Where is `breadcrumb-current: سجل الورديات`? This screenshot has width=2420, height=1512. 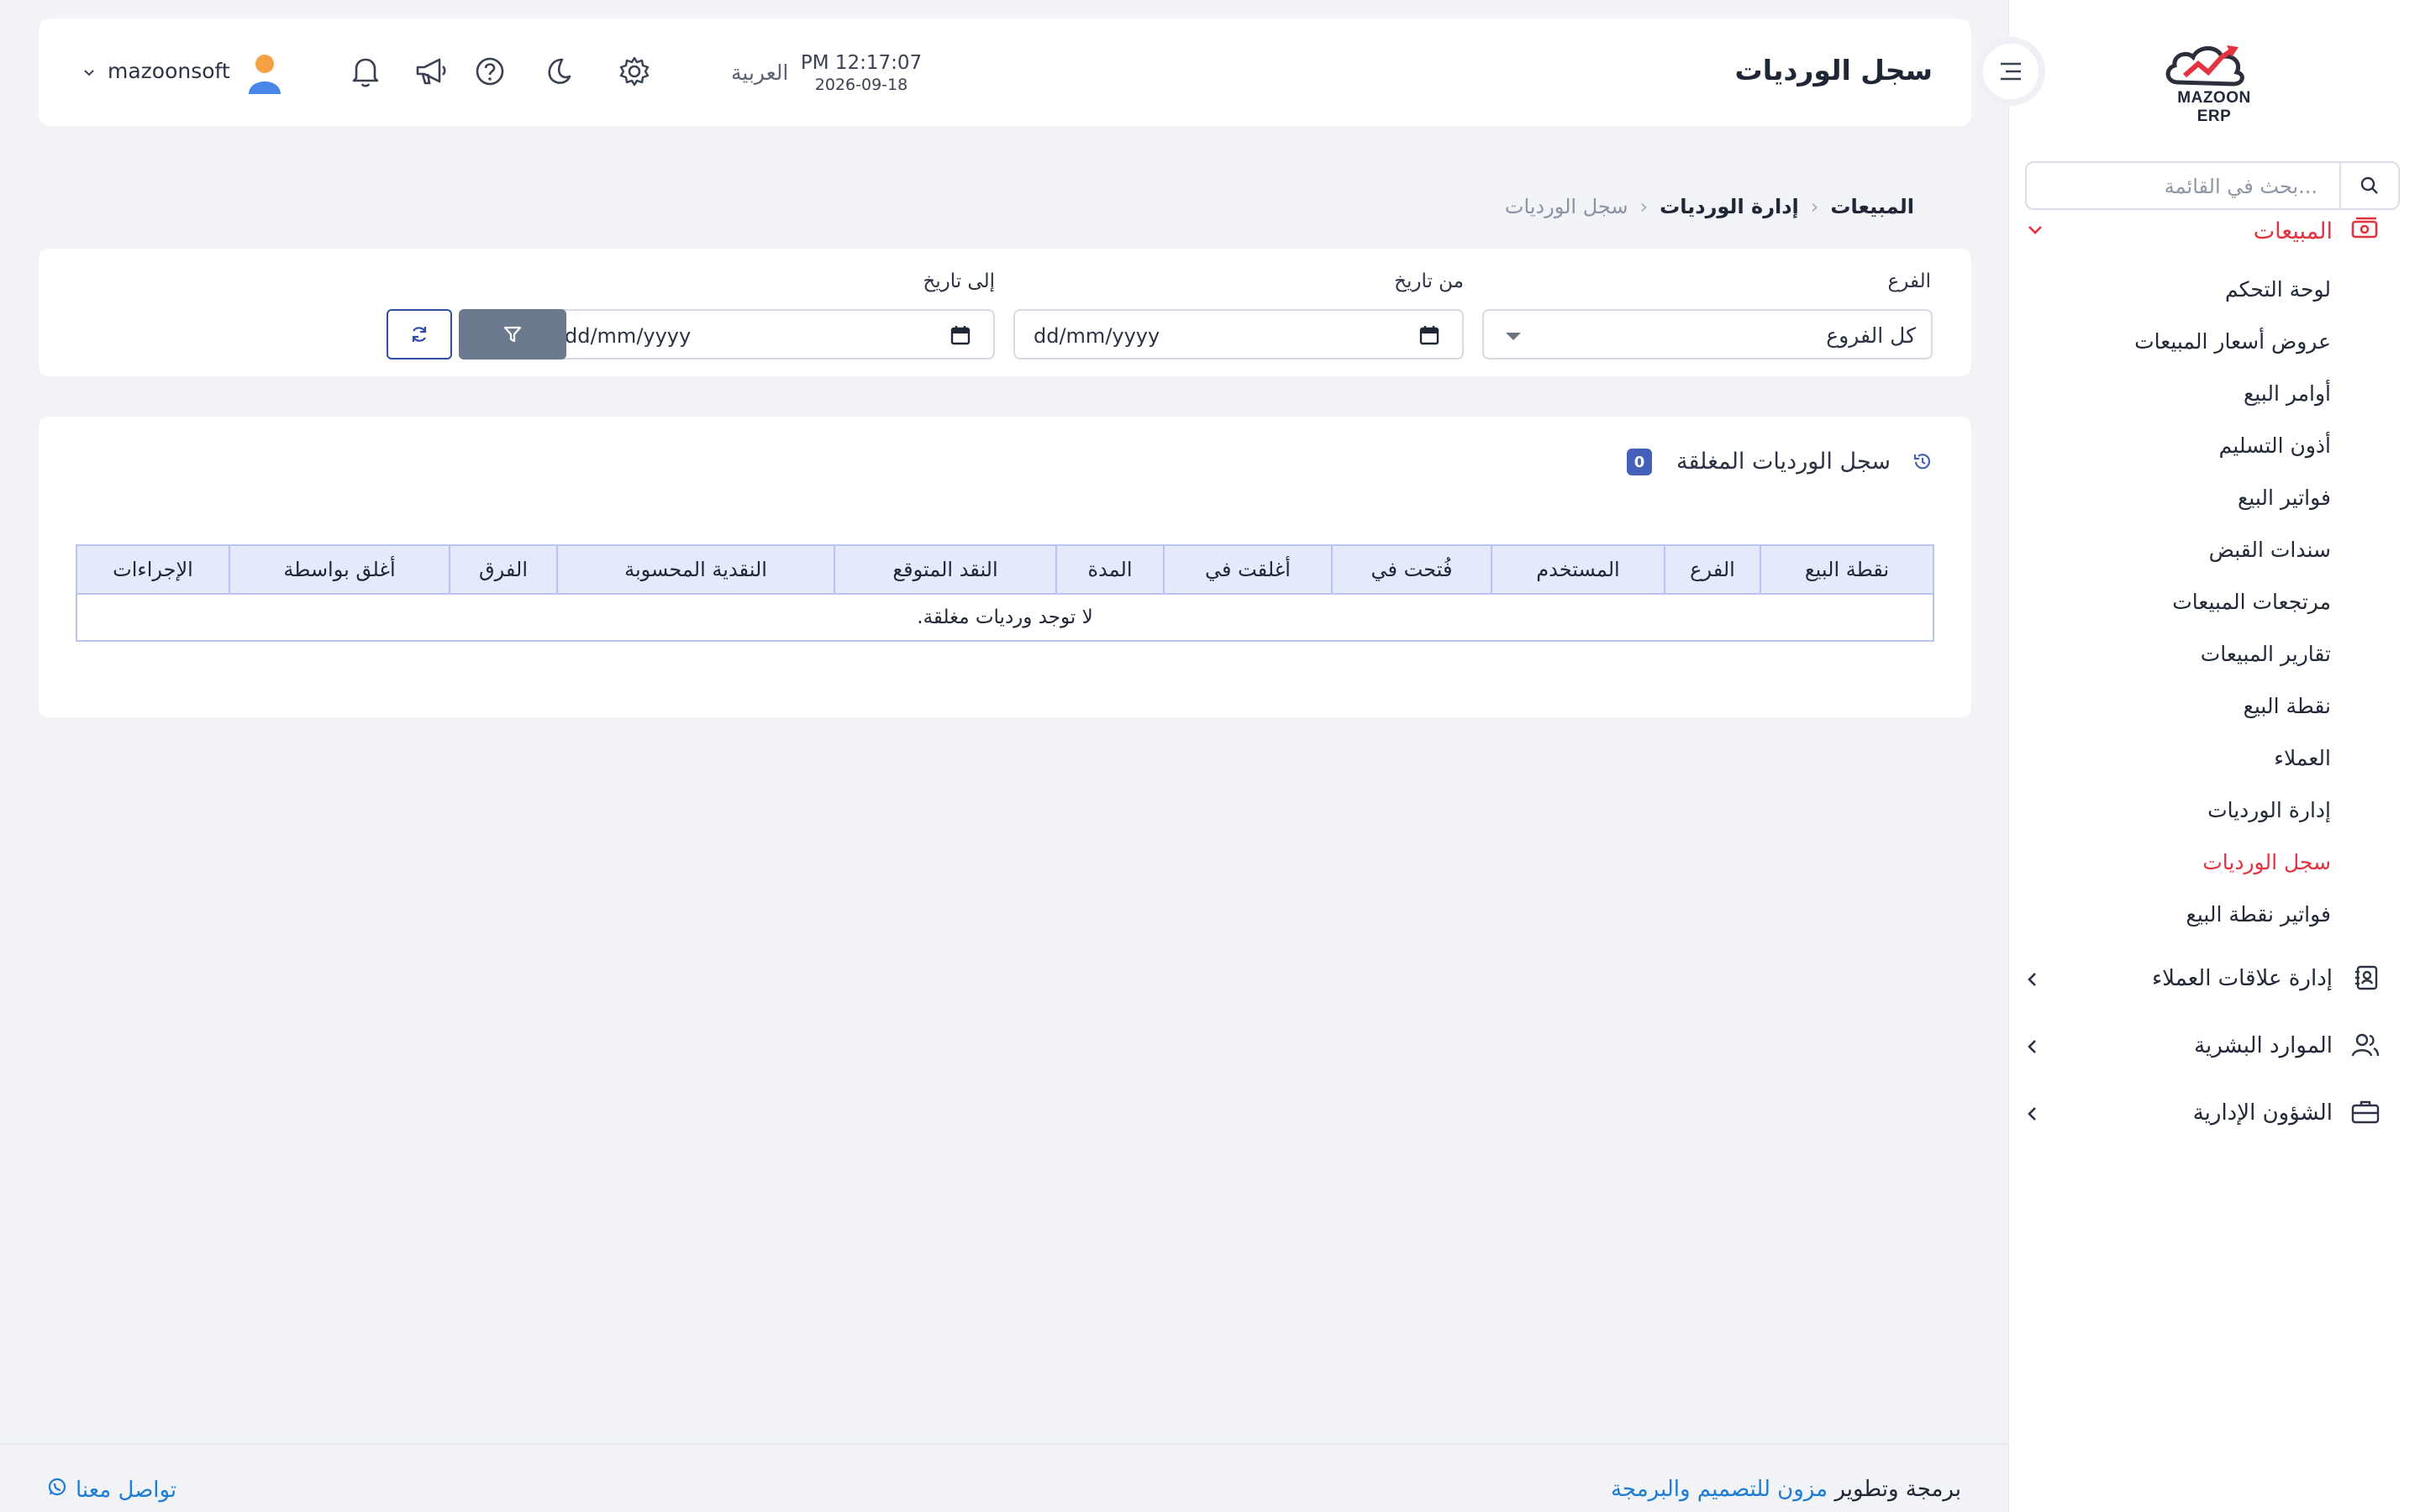 breadcrumb-current: سجل الورديات is located at coordinates (1566, 206).